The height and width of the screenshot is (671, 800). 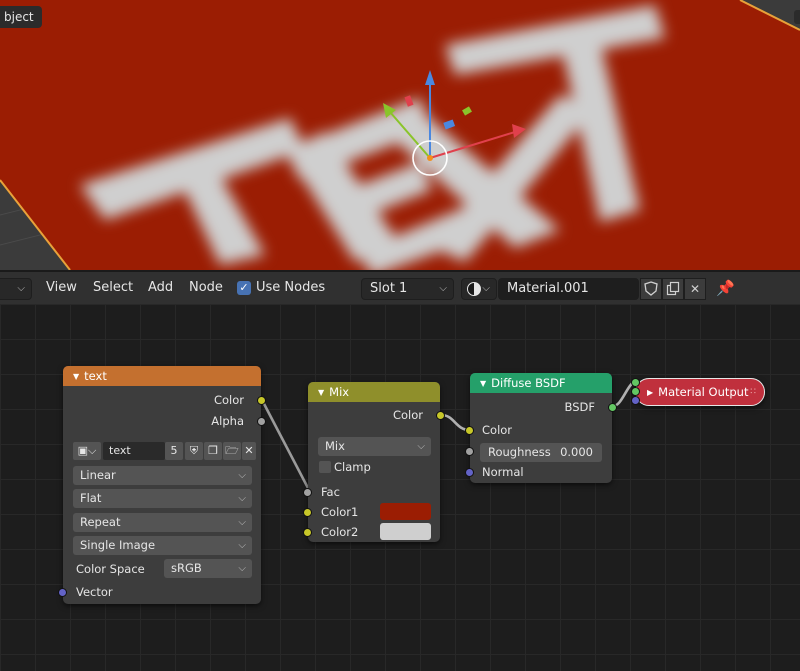 I want to click on viewport-corner-widget, so click(x=797, y=17).